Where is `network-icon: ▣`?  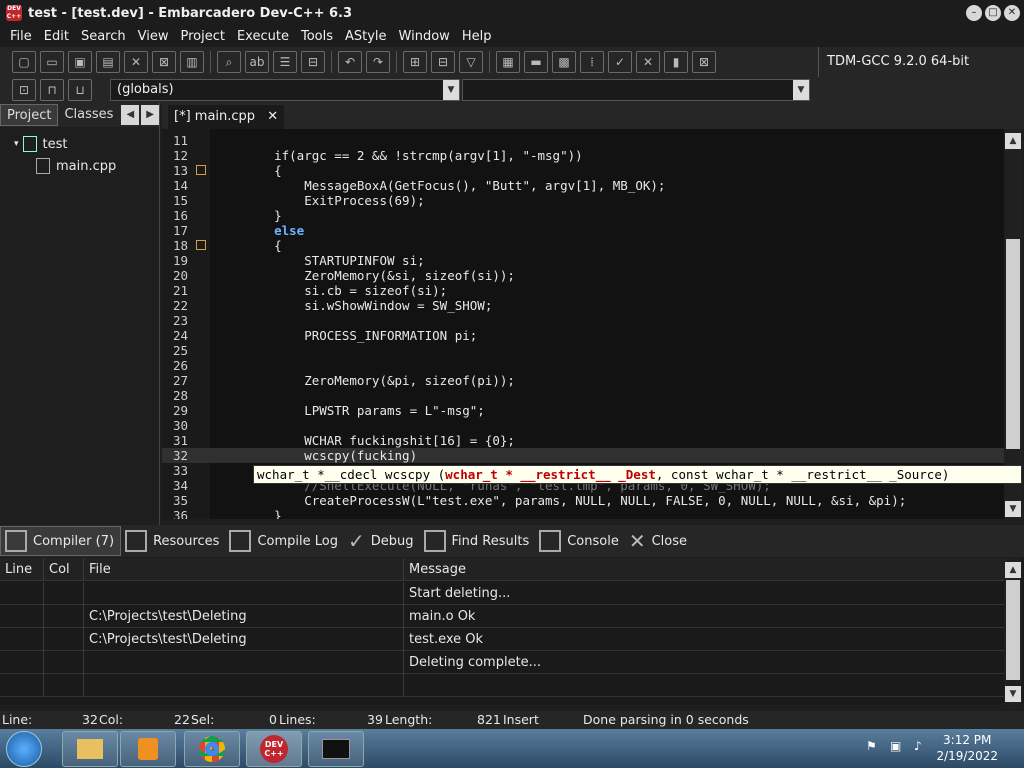
network-icon: ▣ is located at coordinates (898, 747).